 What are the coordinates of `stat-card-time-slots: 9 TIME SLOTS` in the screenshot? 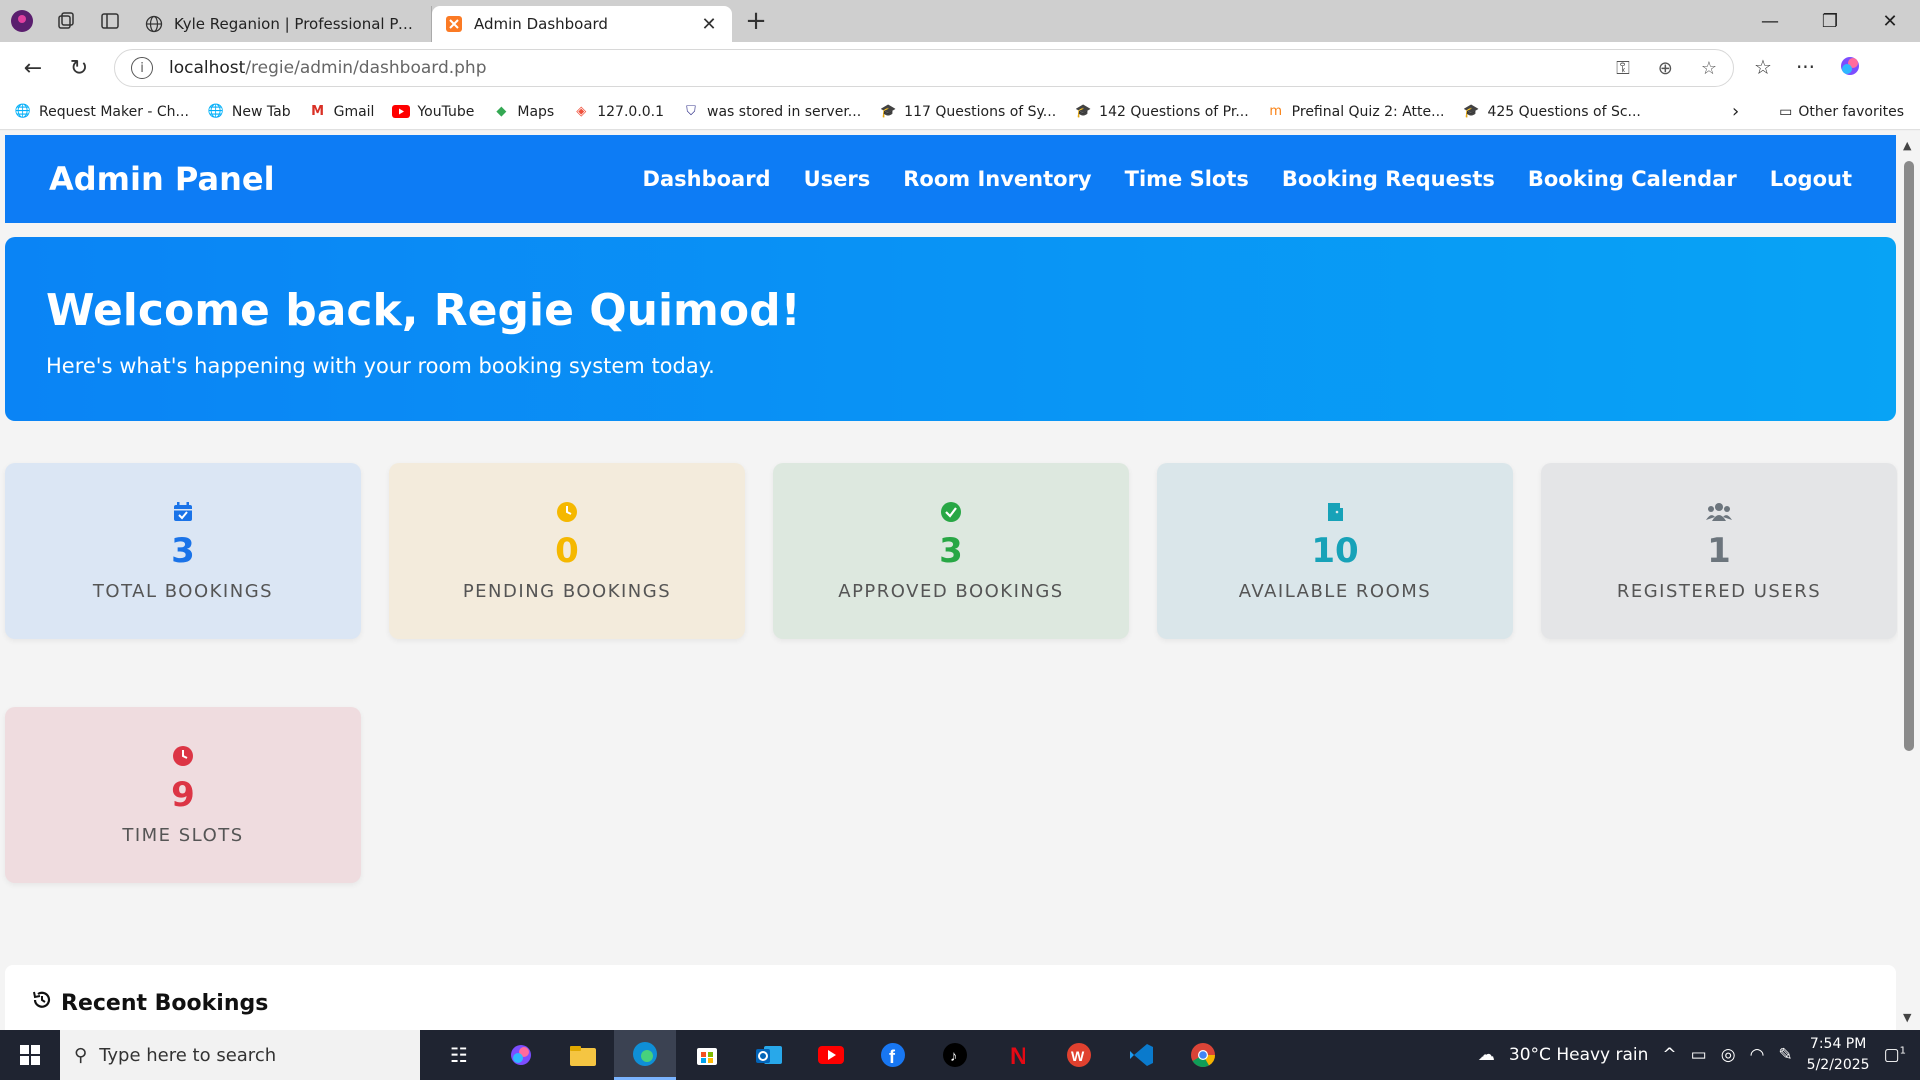 It's located at (183, 795).